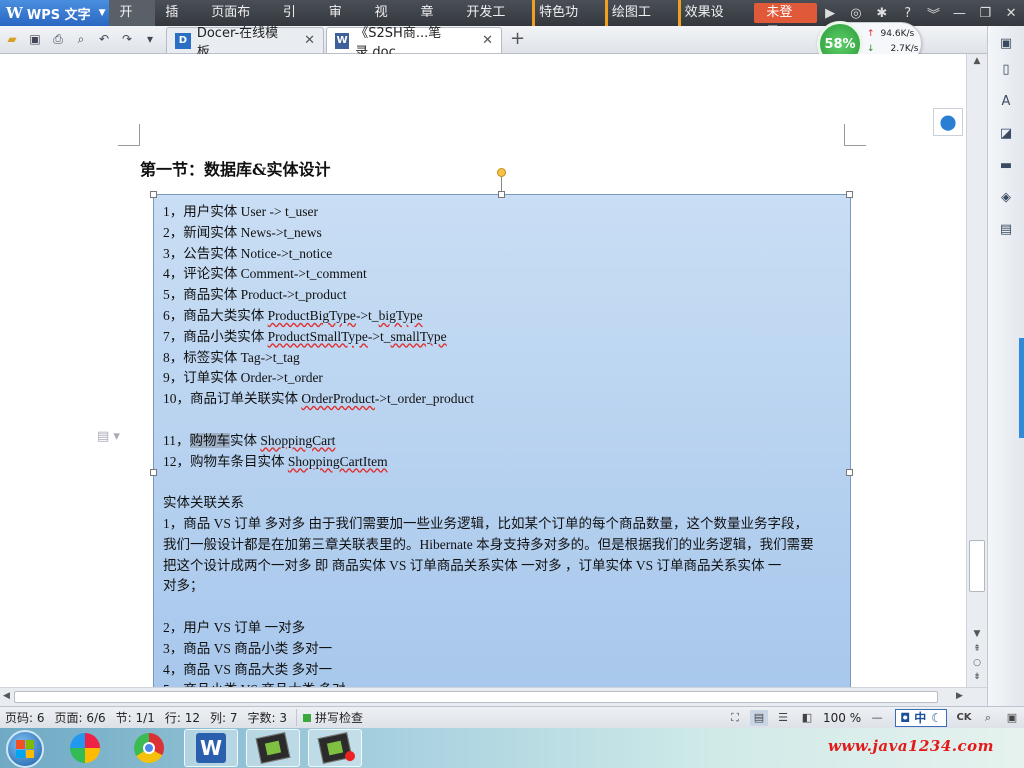 Image resolution: width=1024 pixels, height=768 pixels. What do you see at coordinates (503, 233) in the screenshot?
I see `text-line: 2，新闻实体 News->t_news` at bounding box center [503, 233].